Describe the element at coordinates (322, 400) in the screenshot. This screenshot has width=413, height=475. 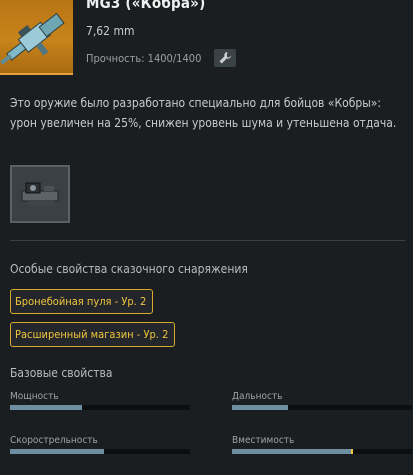
I see `stat-range: Дальность` at that location.